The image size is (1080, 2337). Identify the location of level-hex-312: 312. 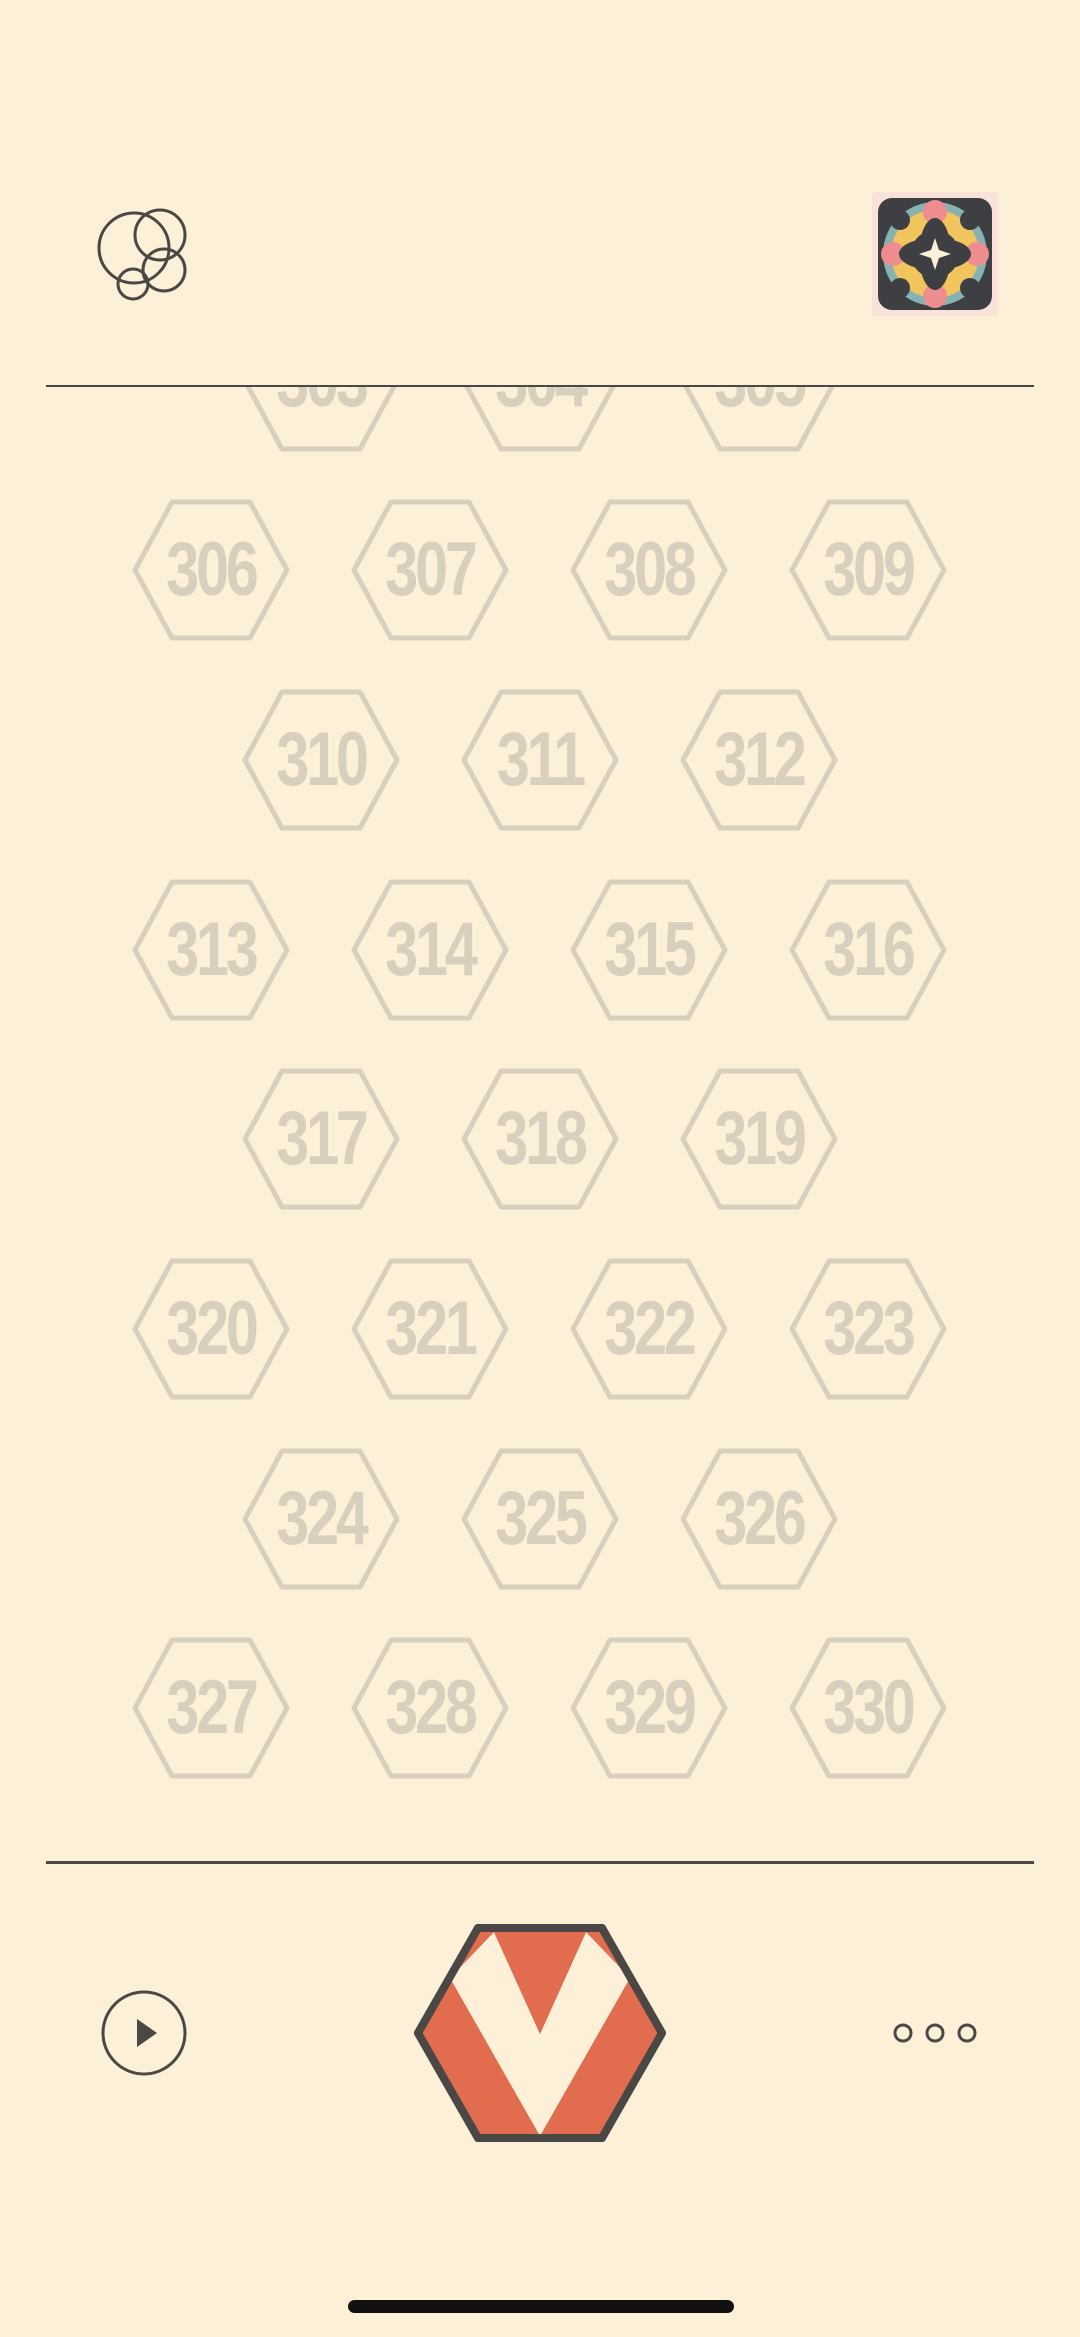
(759, 760).